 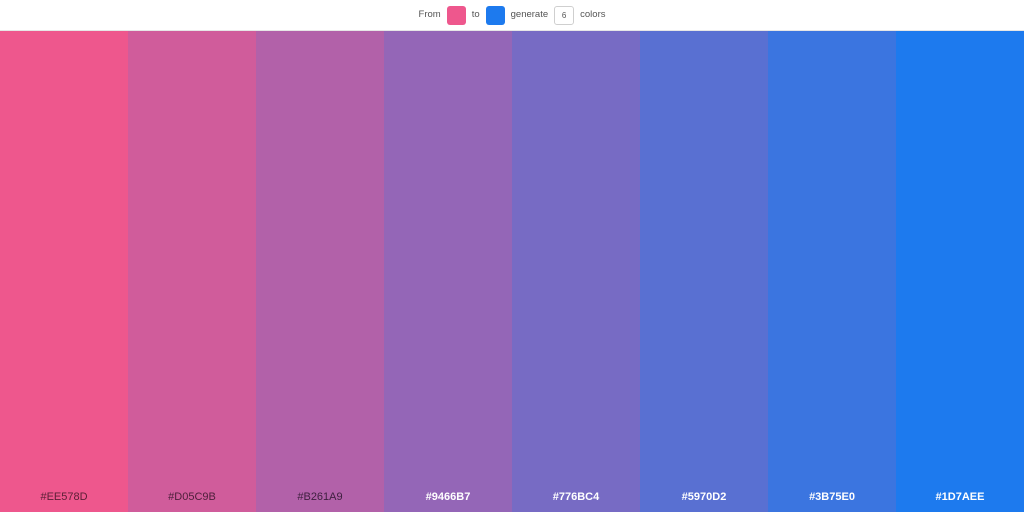 What do you see at coordinates (960, 271) in the screenshot?
I see `color-stripe: #1D7AEE` at bounding box center [960, 271].